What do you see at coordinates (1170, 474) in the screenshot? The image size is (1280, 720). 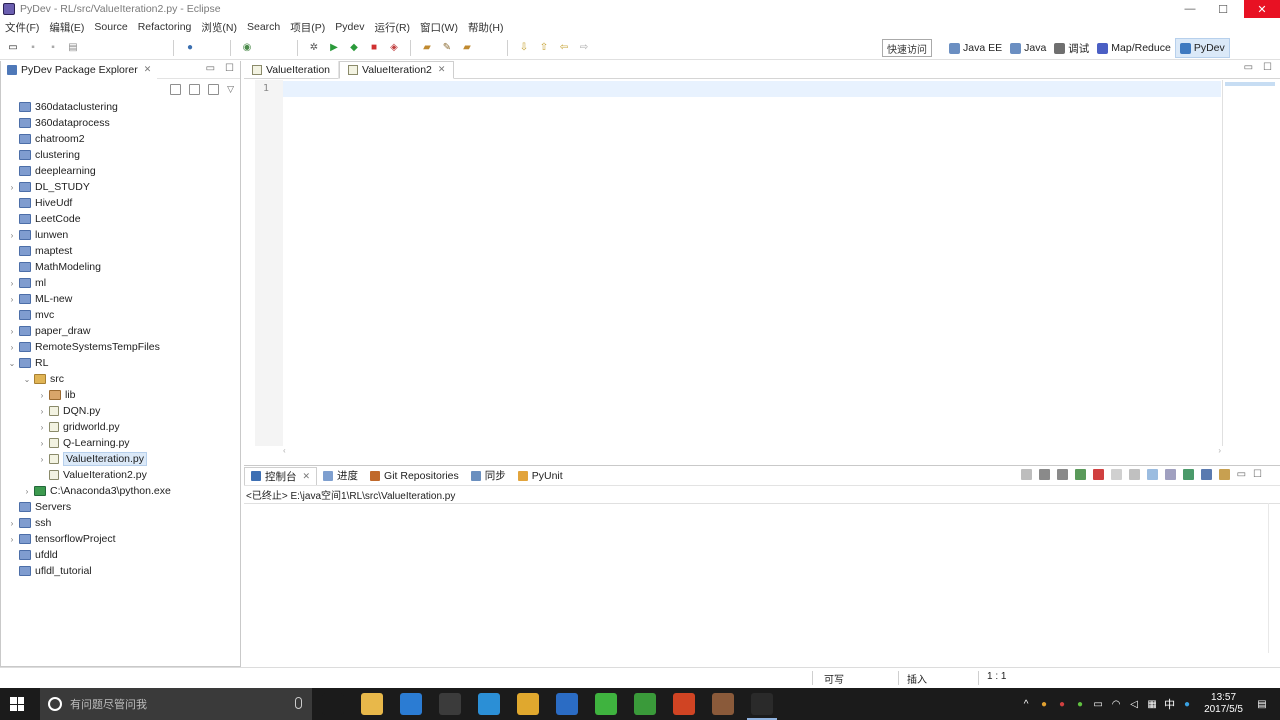 I see `show-on-error-icon` at bounding box center [1170, 474].